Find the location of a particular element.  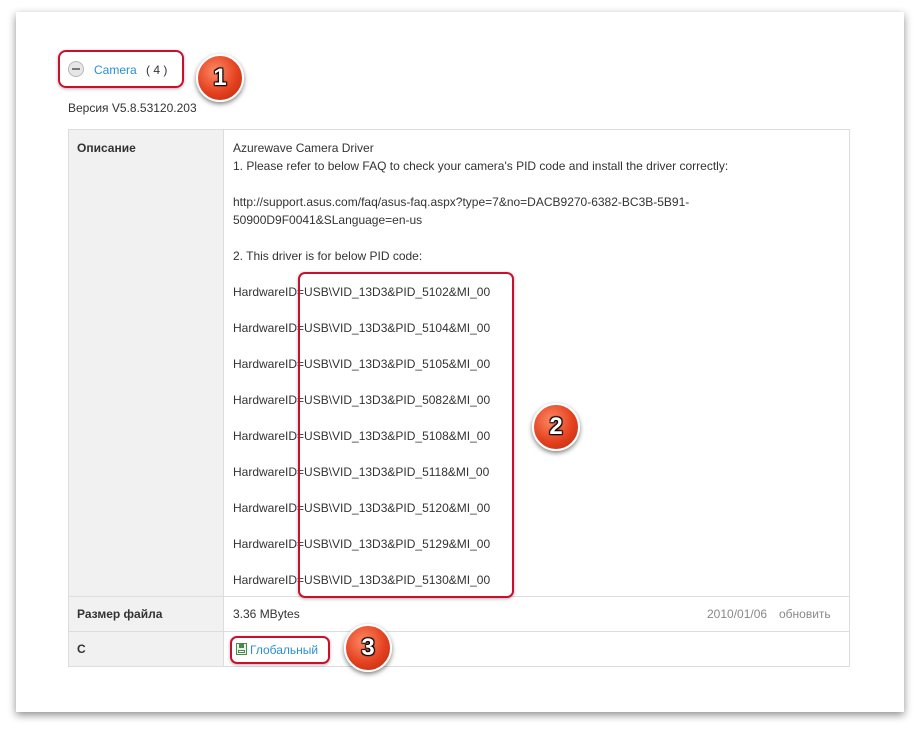

description-label: Описание is located at coordinates (106, 148).